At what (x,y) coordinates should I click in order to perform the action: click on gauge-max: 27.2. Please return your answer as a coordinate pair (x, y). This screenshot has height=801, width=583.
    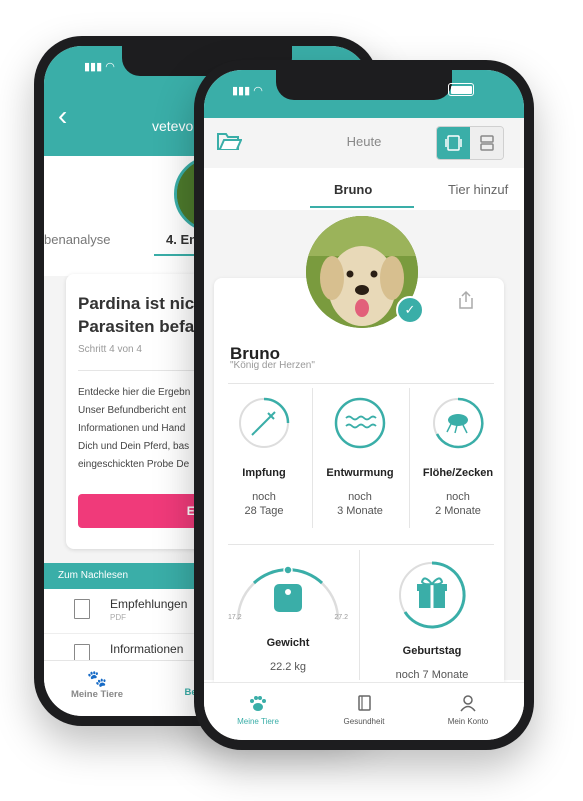
    Looking at the image, I should click on (341, 617).